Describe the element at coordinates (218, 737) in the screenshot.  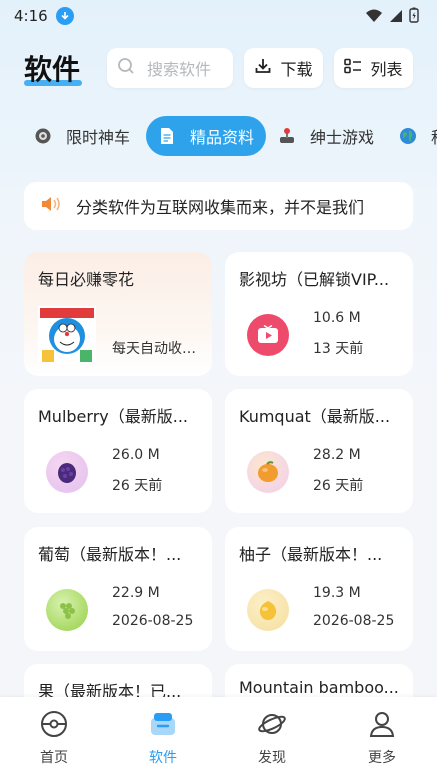
I see `bottom-nav: 首页 软件 发现 更多` at that location.